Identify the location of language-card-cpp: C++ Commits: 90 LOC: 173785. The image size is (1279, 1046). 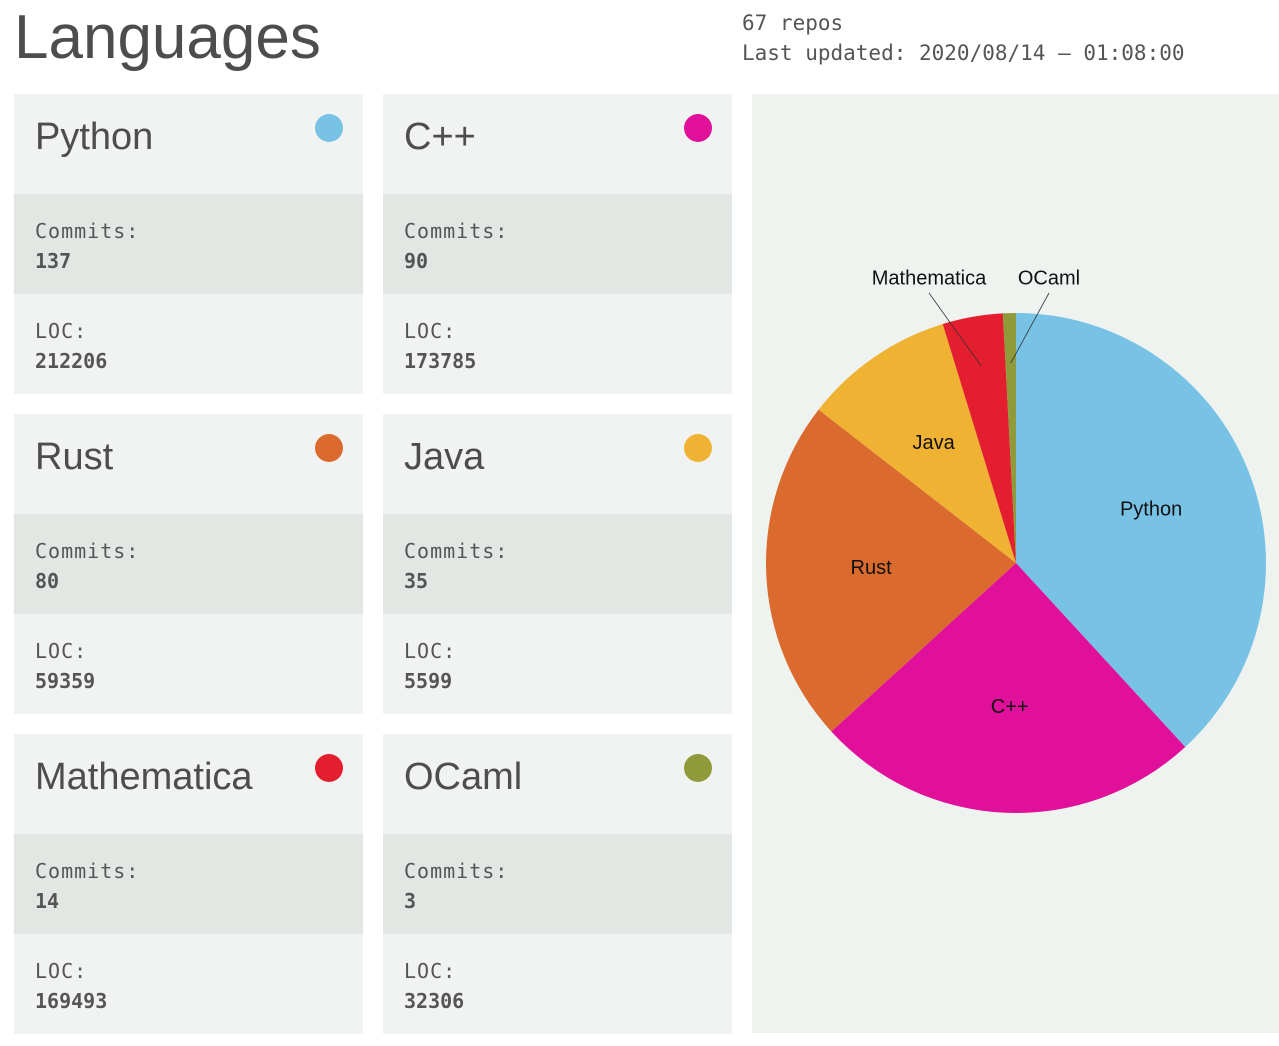
(557, 244).